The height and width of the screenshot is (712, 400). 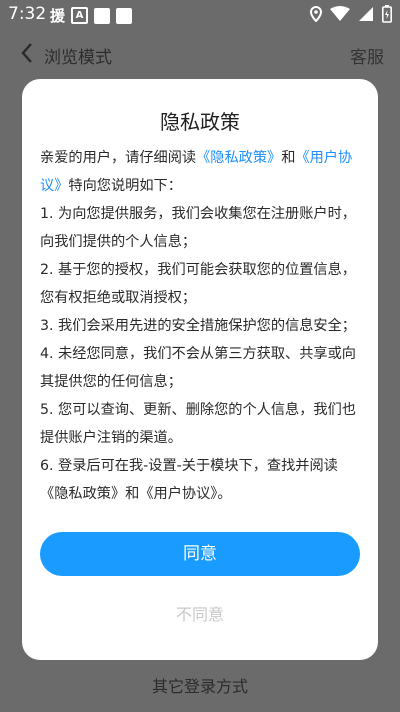 I want to click on a-notification-label: A, so click(x=79, y=15).